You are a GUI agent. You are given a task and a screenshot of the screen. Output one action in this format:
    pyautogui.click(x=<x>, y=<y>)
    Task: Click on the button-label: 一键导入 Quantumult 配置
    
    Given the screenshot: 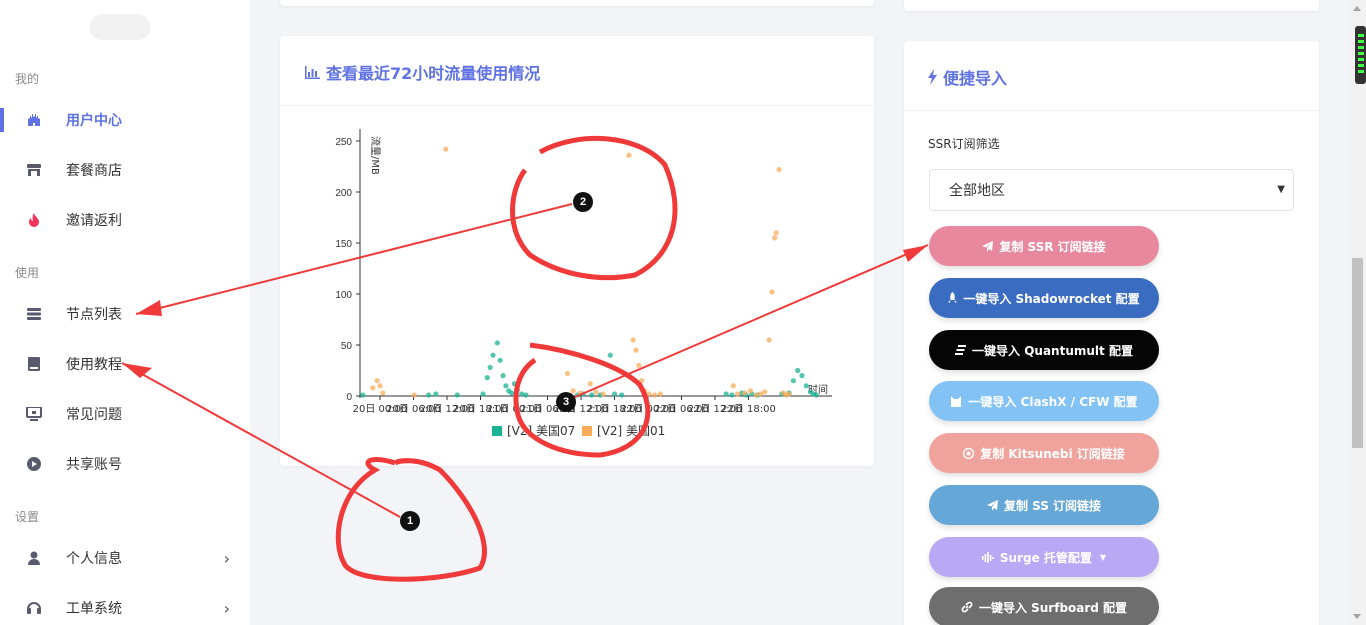 What is the action you would take?
    pyautogui.click(x=1052, y=350)
    